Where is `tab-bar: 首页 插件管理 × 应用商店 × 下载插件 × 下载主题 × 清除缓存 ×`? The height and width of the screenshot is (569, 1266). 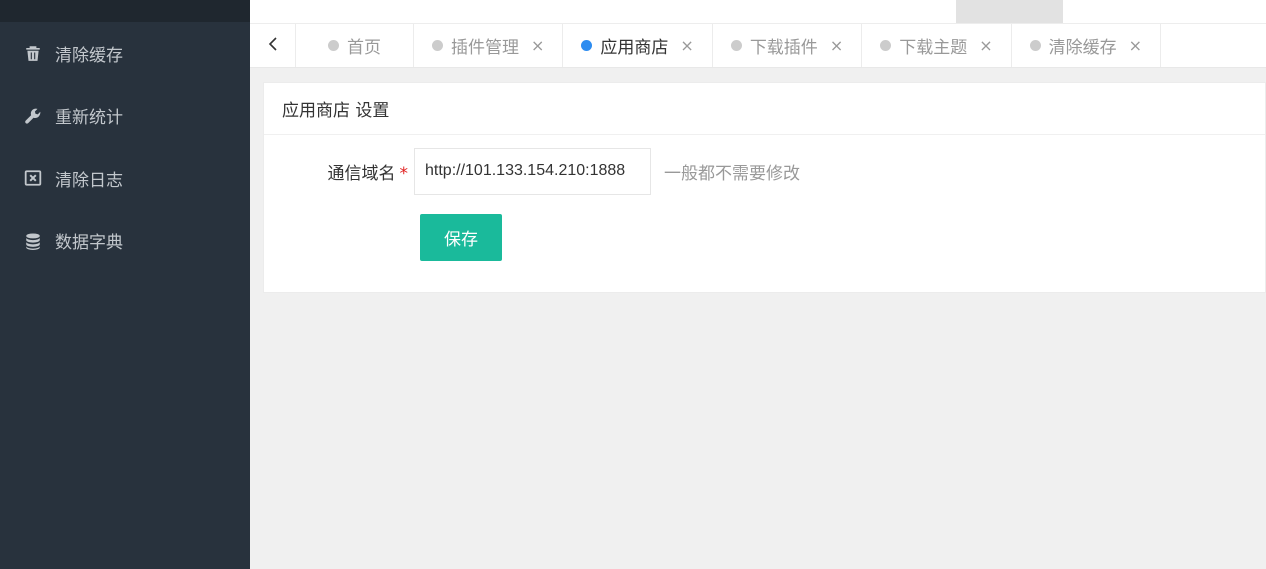
tab-bar: 首页 插件管理 × 应用商店 × 下载插件 × 下载主题 × 清除缓存 × is located at coordinates (758, 45).